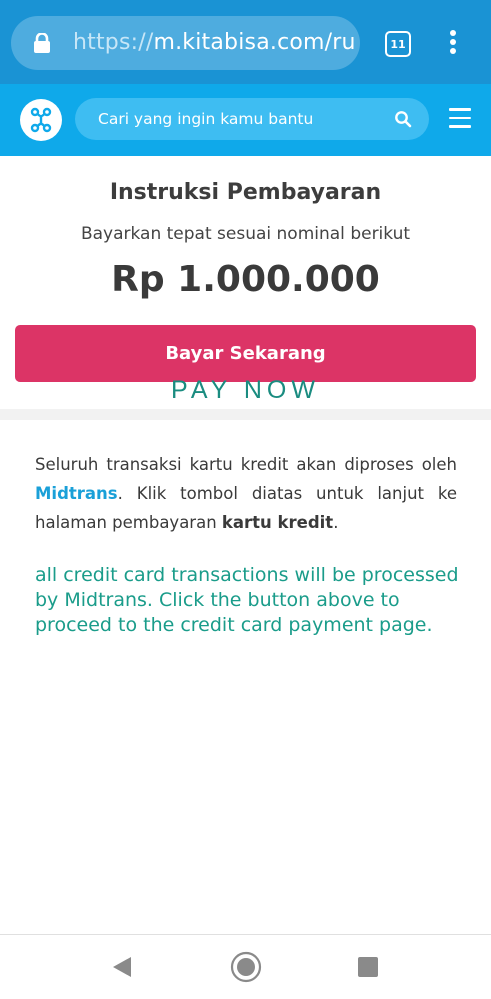  I want to click on tab-count: 11, so click(398, 44).